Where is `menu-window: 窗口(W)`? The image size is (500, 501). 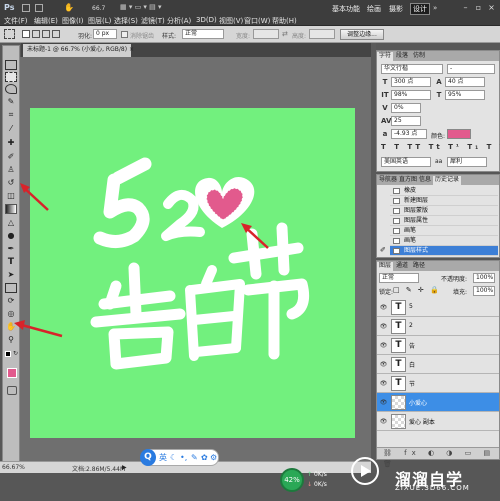 menu-window: 窗口(W) is located at coordinates (257, 21).